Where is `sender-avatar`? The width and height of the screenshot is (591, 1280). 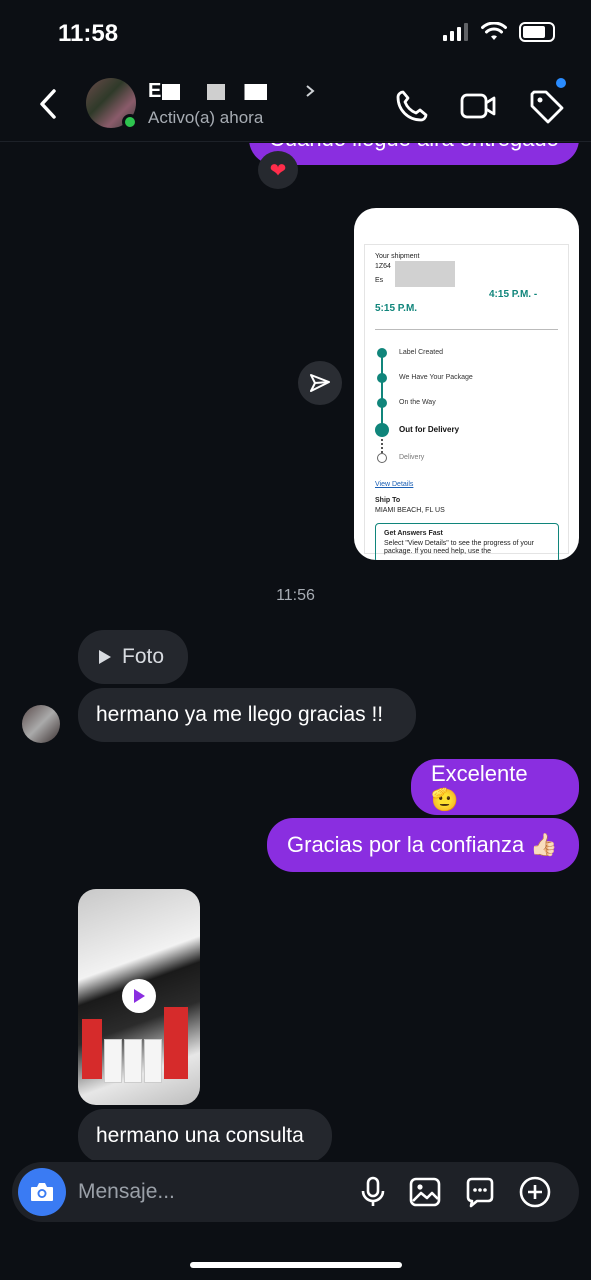 sender-avatar is located at coordinates (41, 724).